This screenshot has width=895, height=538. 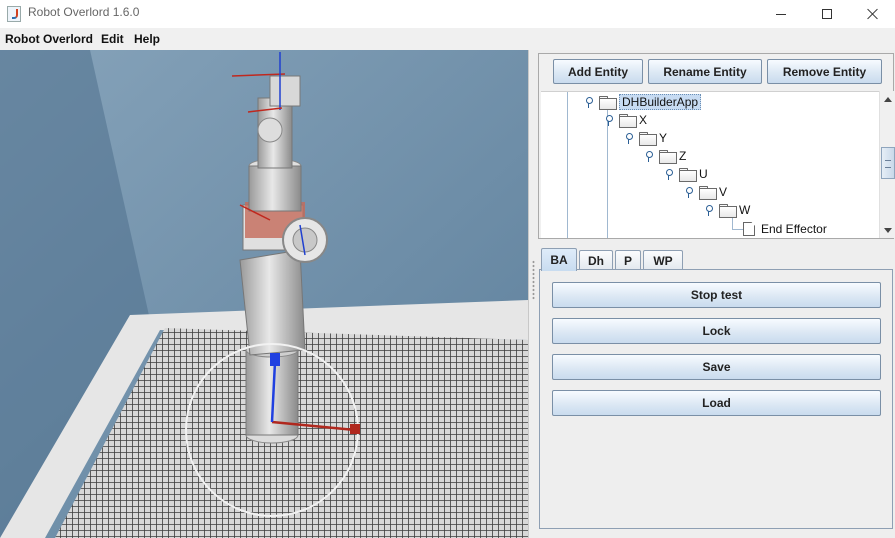 What do you see at coordinates (716, 243) in the screenshot?
I see `horizontal-splitter` at bounding box center [716, 243].